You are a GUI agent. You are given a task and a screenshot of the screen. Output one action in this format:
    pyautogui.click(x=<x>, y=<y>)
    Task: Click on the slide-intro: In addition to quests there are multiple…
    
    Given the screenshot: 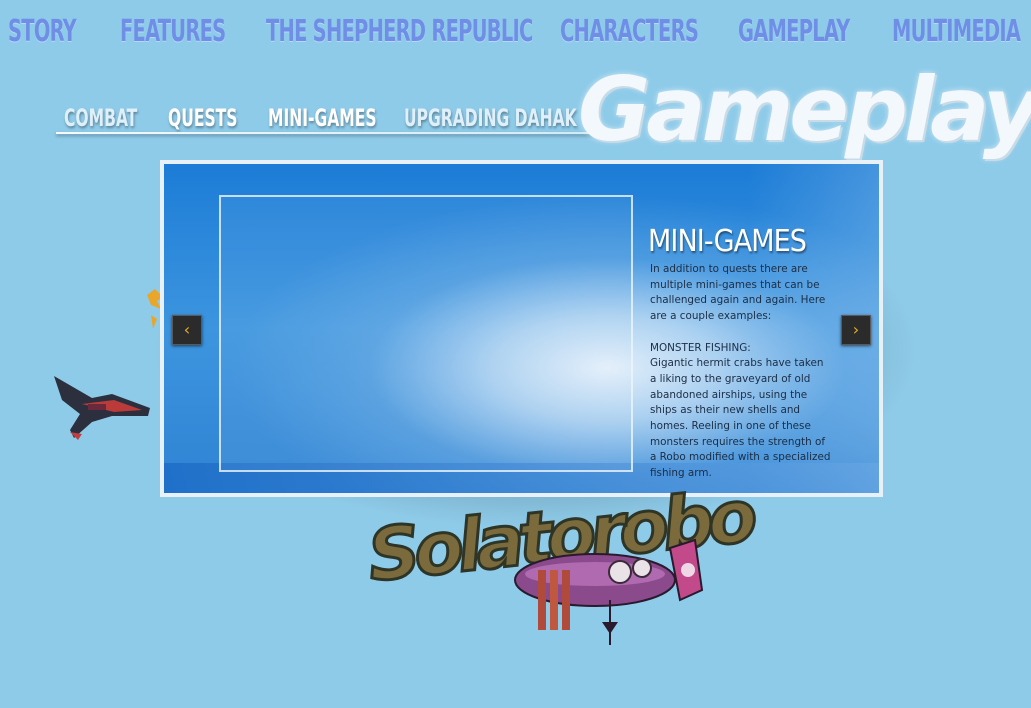 What is the action you would take?
    pyautogui.click(x=738, y=293)
    